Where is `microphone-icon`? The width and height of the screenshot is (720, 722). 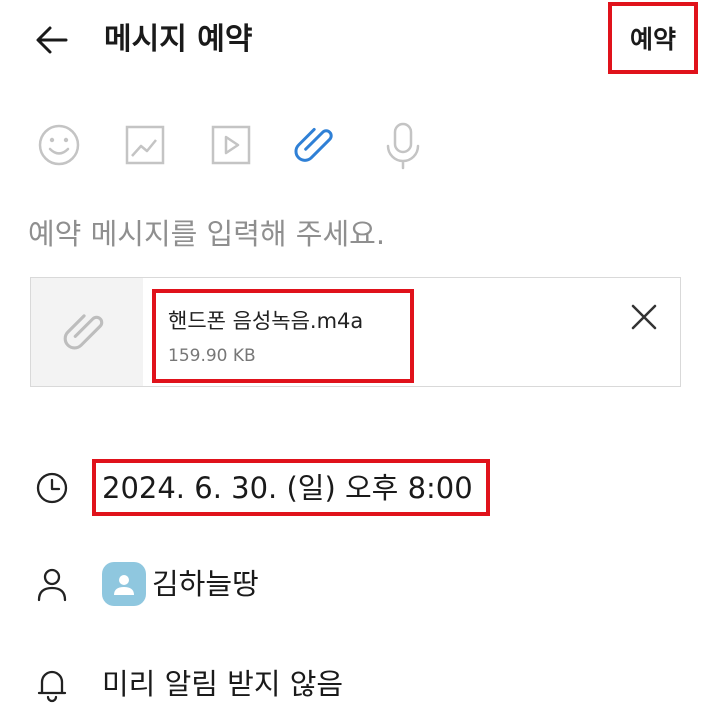 microphone-icon is located at coordinates (403, 146).